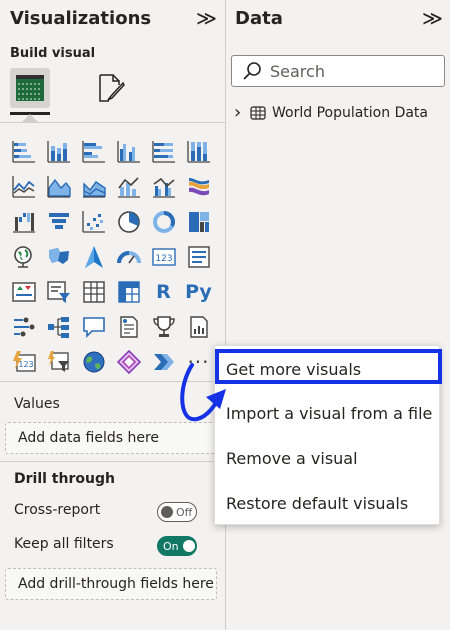 This screenshot has width=450, height=630. What do you see at coordinates (239, 112) in the screenshot?
I see `chevron-right-icon: ›` at bounding box center [239, 112].